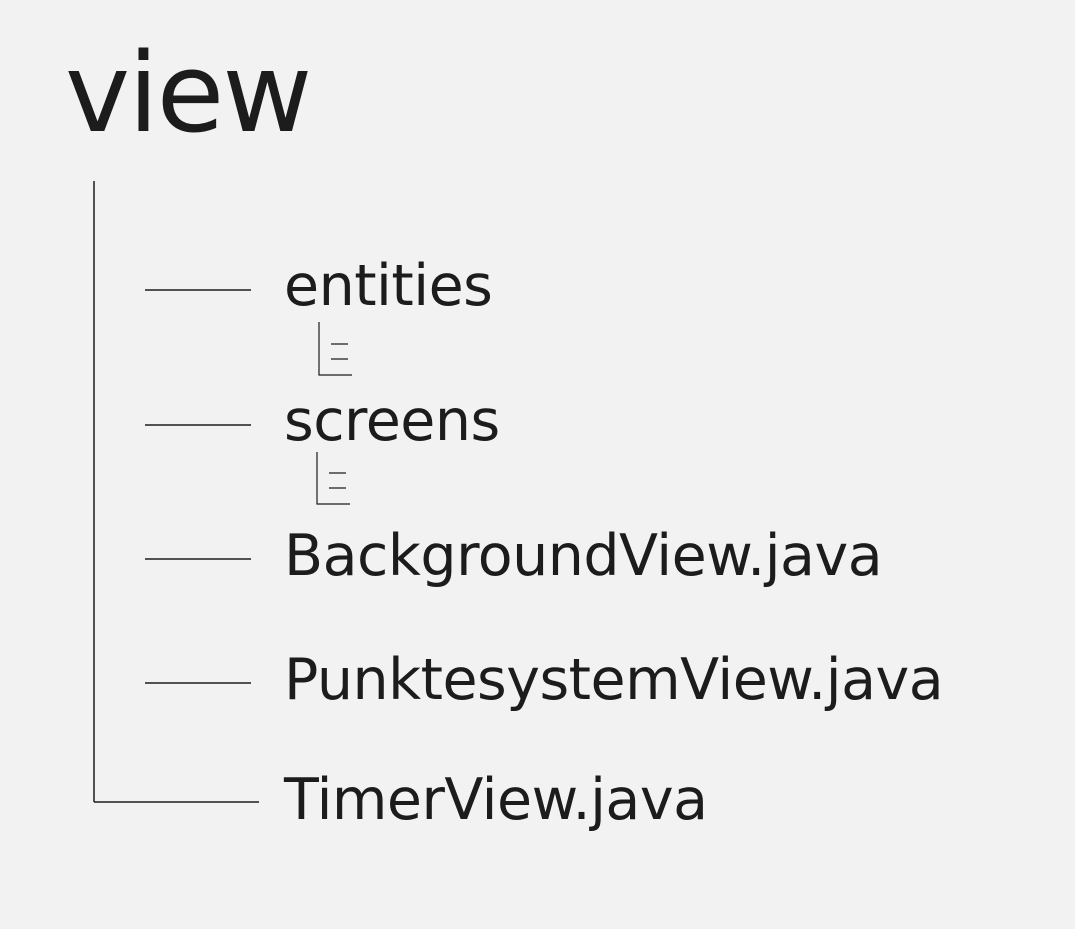 This screenshot has width=1075, height=929. What do you see at coordinates (614, 680) in the screenshot?
I see `tree-item-punktesystemview: PunktesystemView.java` at bounding box center [614, 680].